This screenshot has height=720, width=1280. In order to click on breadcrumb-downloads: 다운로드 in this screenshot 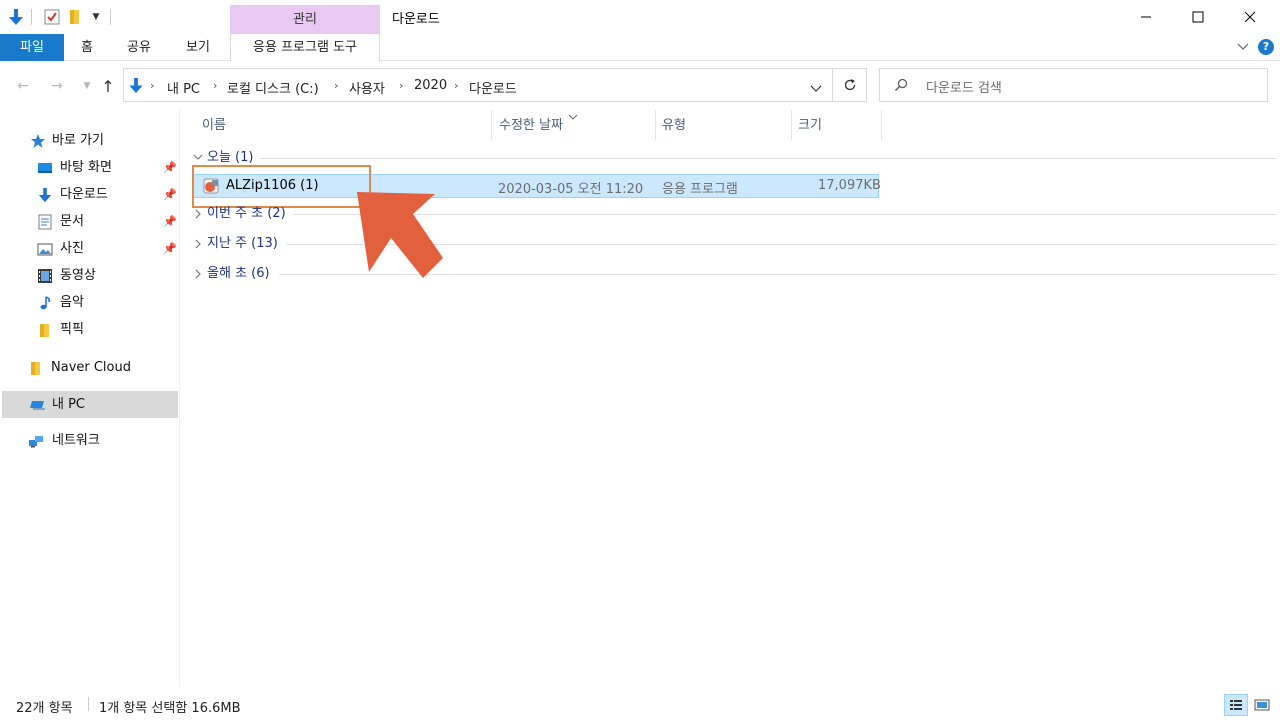, I will do `click(493, 87)`.